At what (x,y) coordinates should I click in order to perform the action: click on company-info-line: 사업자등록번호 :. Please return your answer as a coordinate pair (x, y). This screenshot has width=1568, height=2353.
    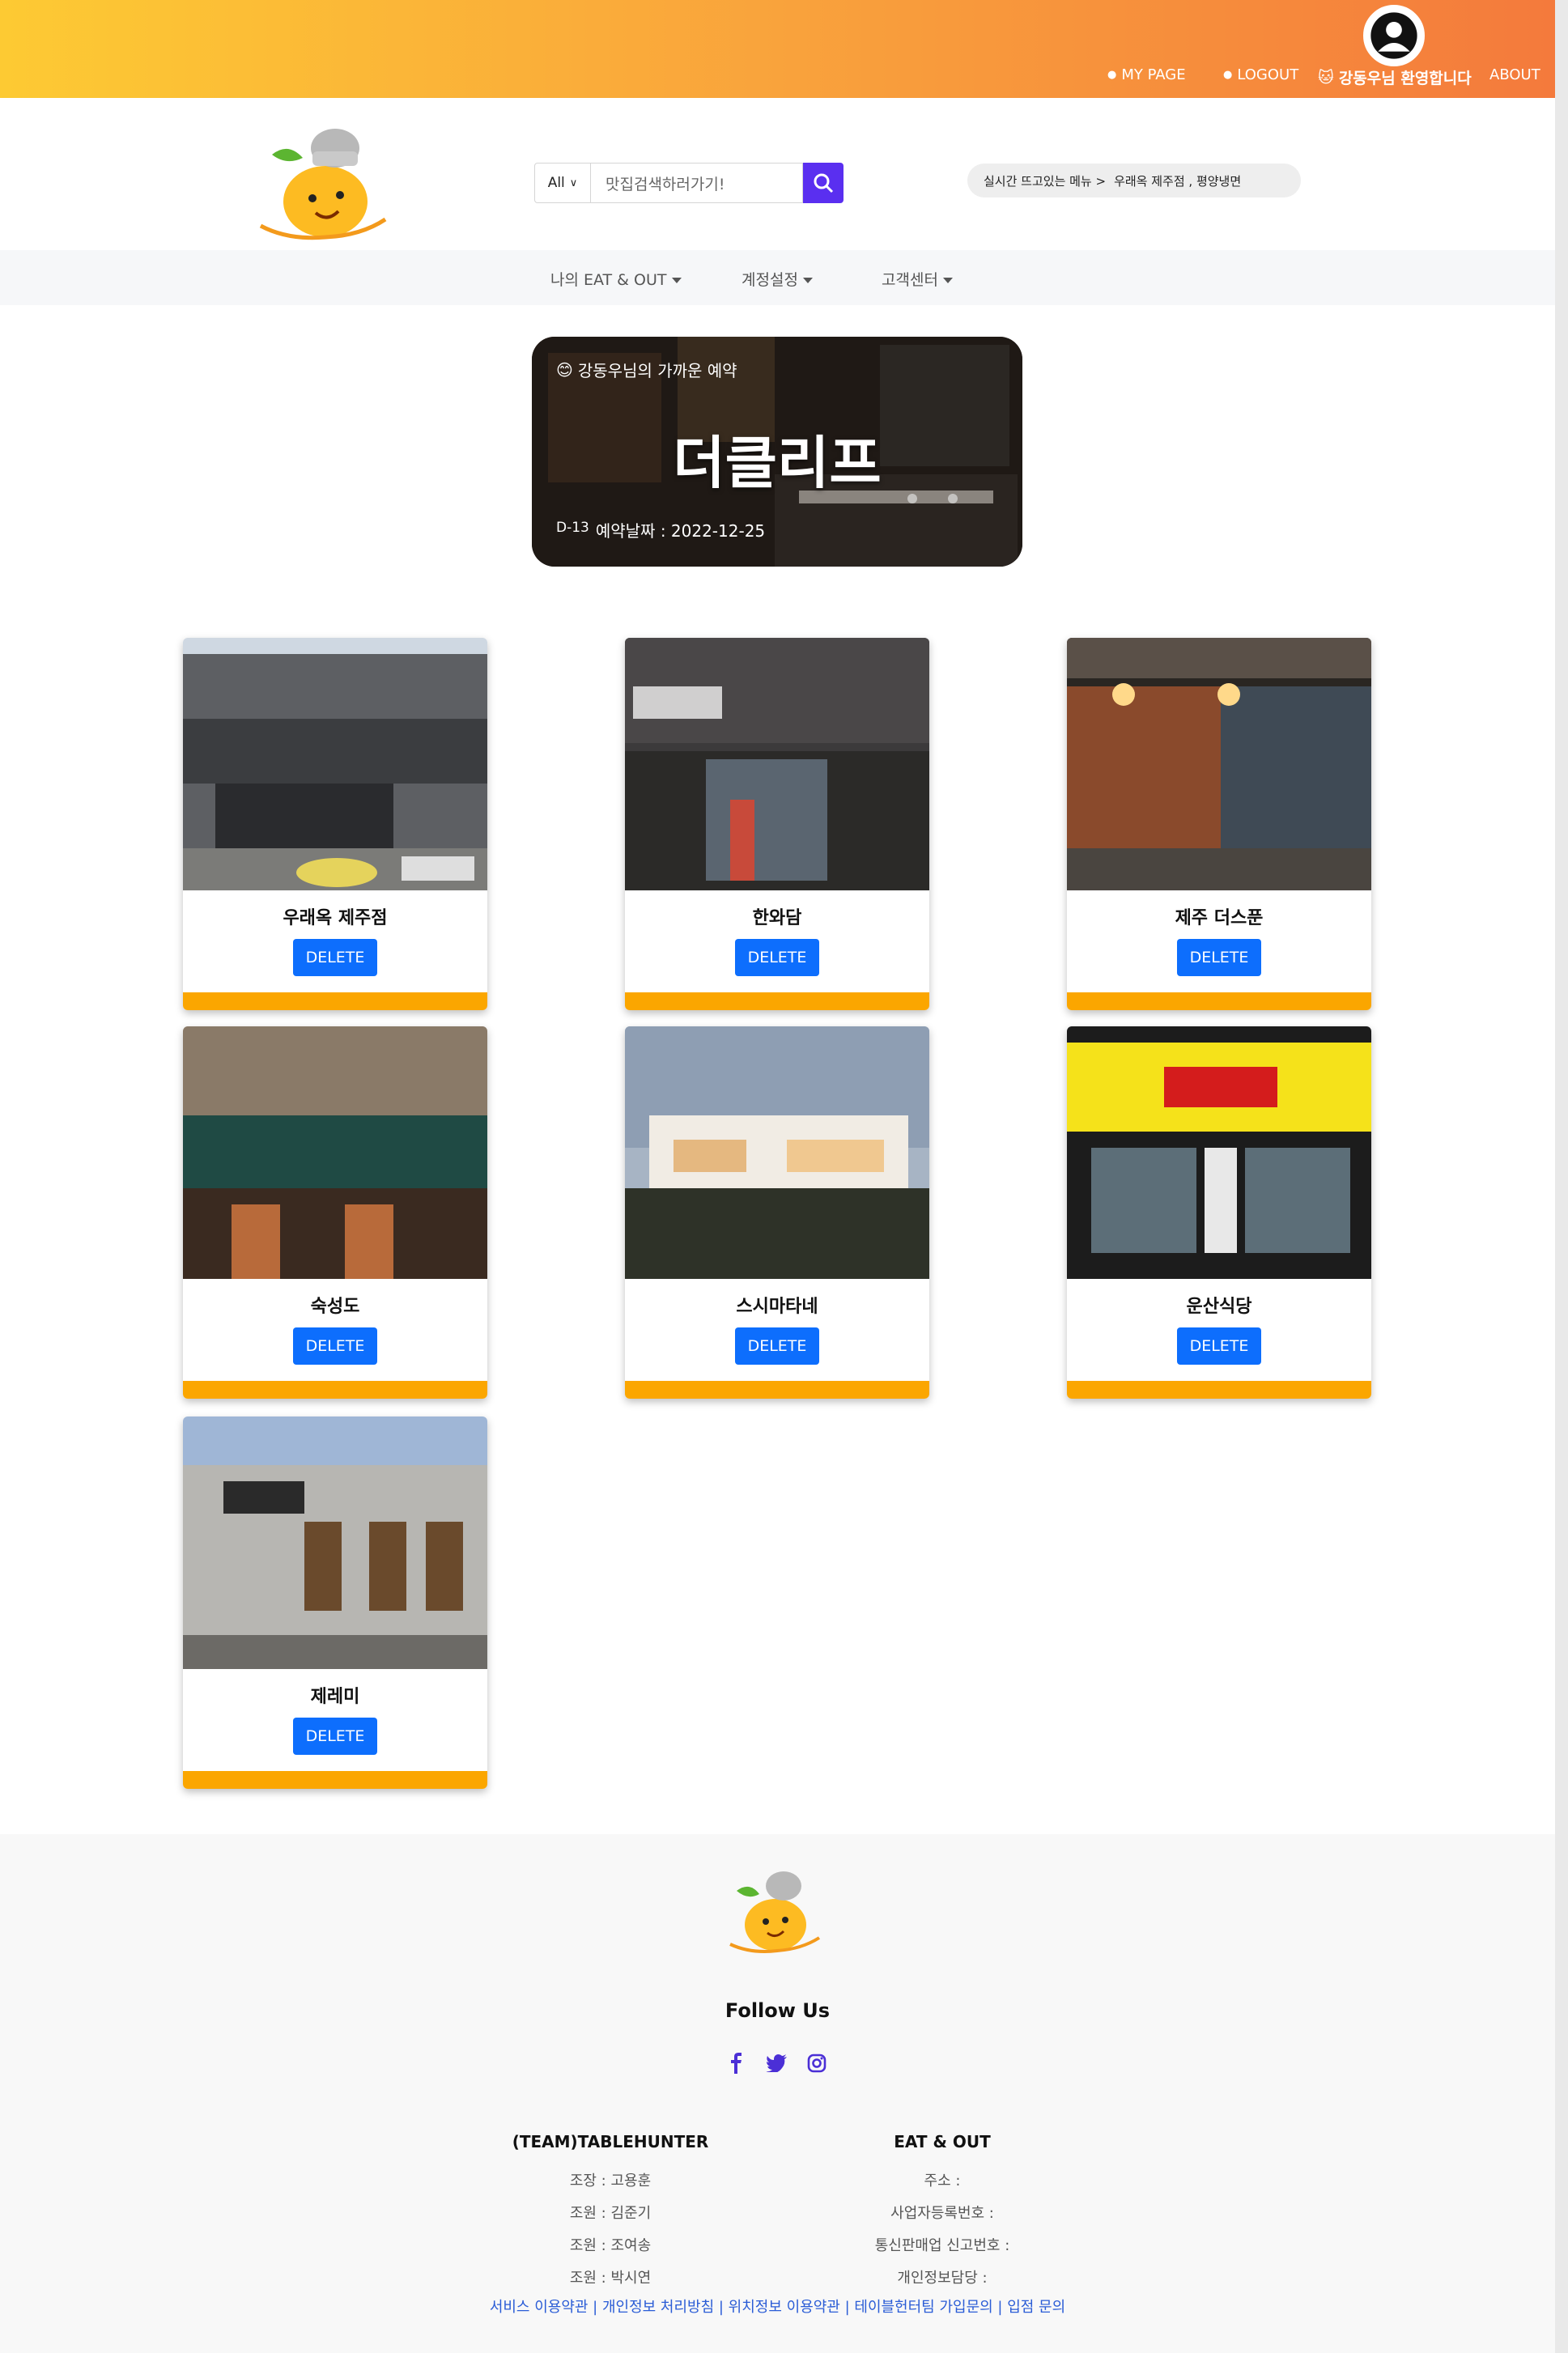
    Looking at the image, I should click on (942, 2213).